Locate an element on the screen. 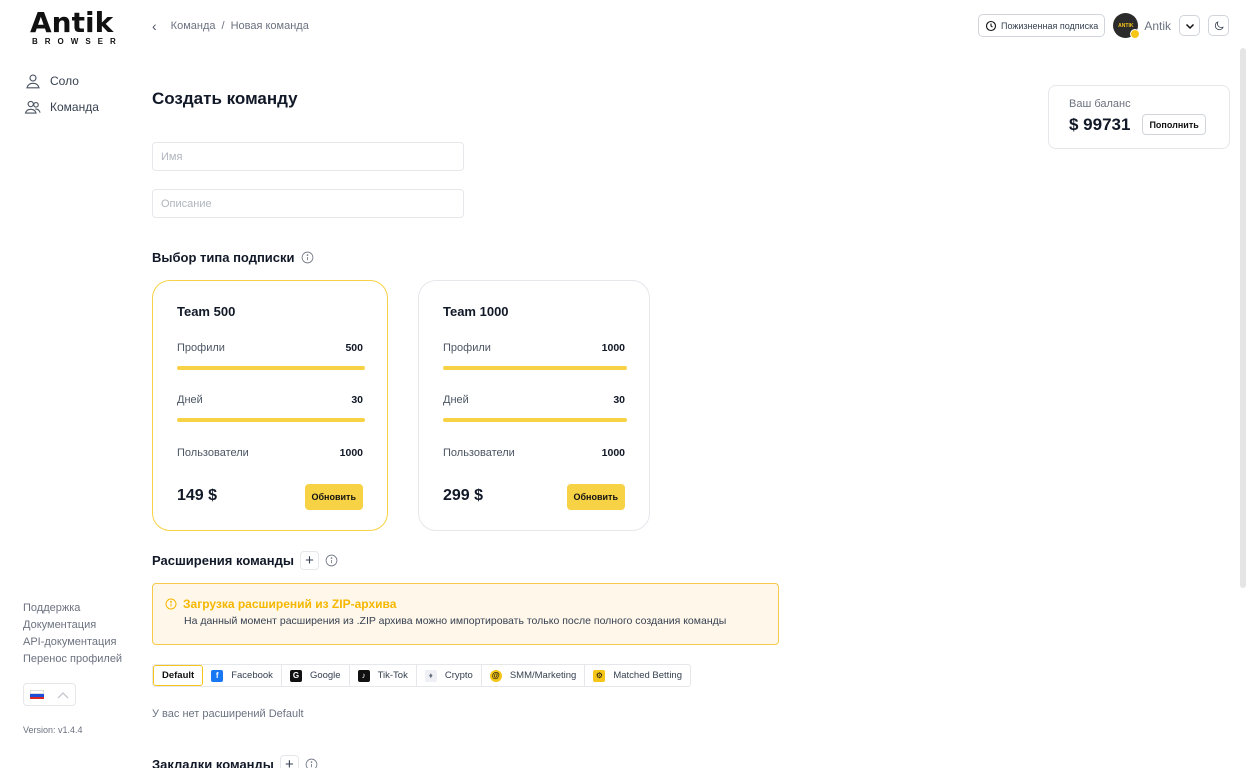  avatar-logo-icon: ANTIK is located at coordinates (1126, 25).